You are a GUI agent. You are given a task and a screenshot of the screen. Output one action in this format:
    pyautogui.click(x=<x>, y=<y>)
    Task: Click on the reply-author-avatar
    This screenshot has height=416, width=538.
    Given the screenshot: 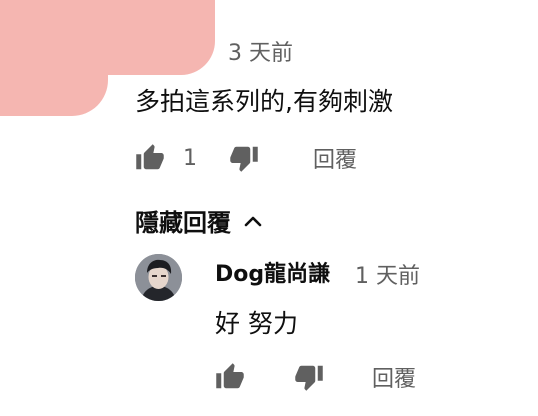 What is the action you would take?
    pyautogui.click(x=158, y=277)
    